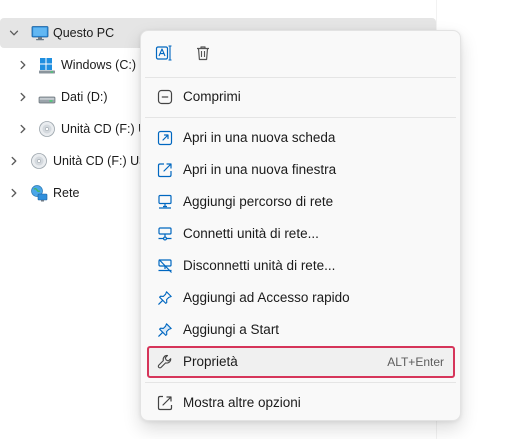  What do you see at coordinates (242, 402) in the screenshot?
I see `menu-item-label: Mostra altre opzioni` at bounding box center [242, 402].